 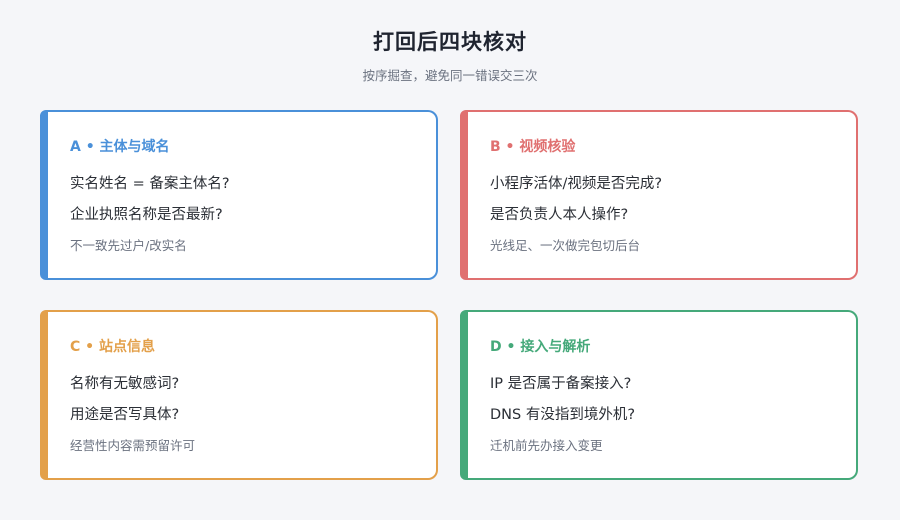 What do you see at coordinates (239, 395) in the screenshot?
I see `card-site-info: C • 站点信息 名称有无敏感词? 用途是否写具体? 经营性内容需预留许可` at bounding box center [239, 395].